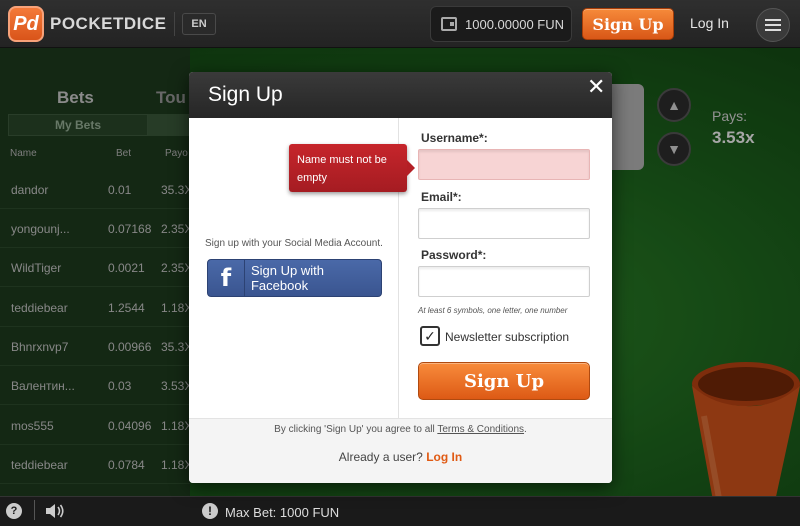 The image size is (800, 526). Describe the element at coordinates (382, 457) in the screenshot. I see `already-user-prefix: Already a user?` at that location.